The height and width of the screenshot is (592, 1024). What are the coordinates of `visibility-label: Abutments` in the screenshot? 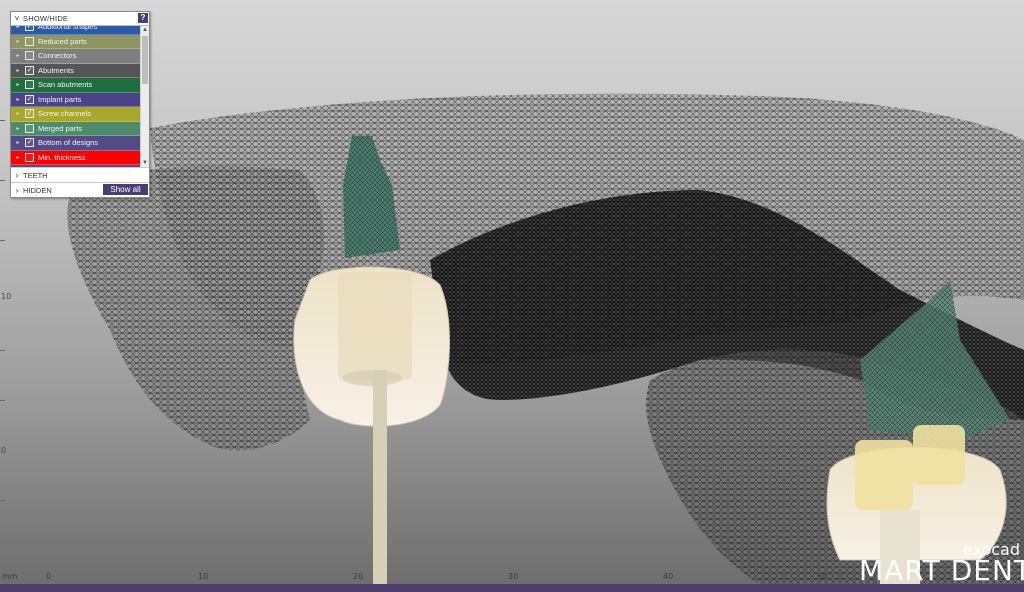 It's located at (56, 70).